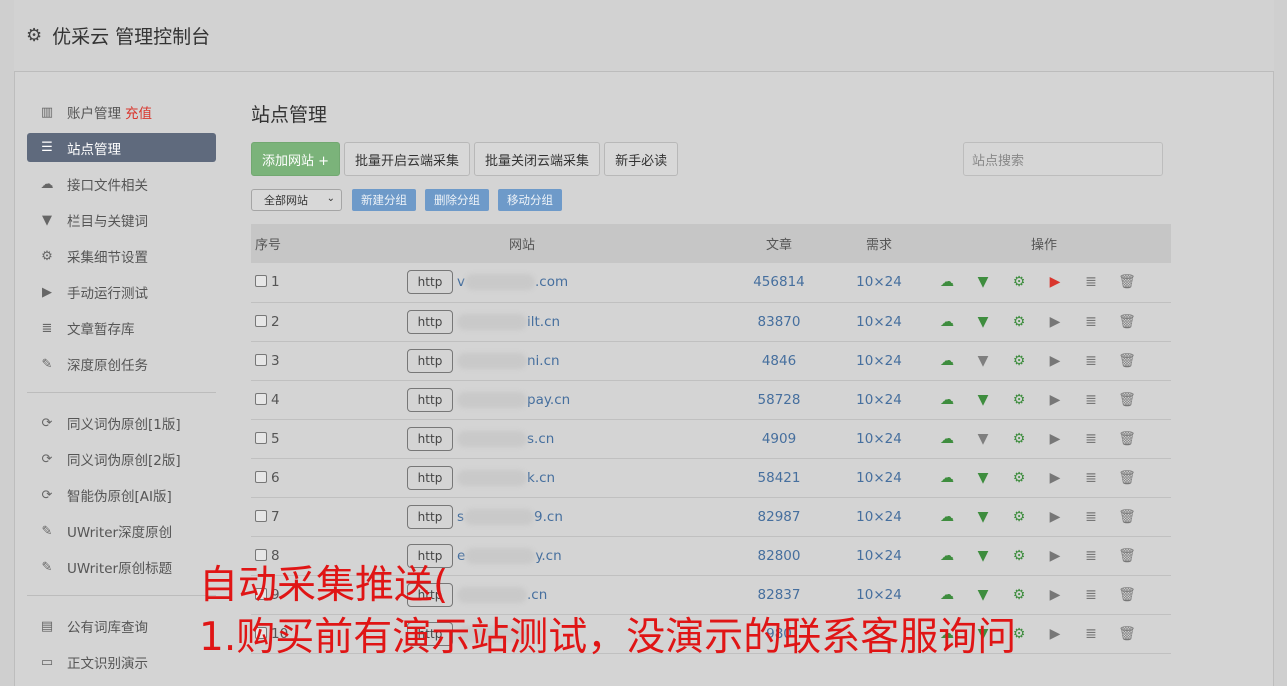  What do you see at coordinates (121, 567) in the screenshot?
I see `sidebar-item: ✎ UWriter原创标题` at bounding box center [121, 567].